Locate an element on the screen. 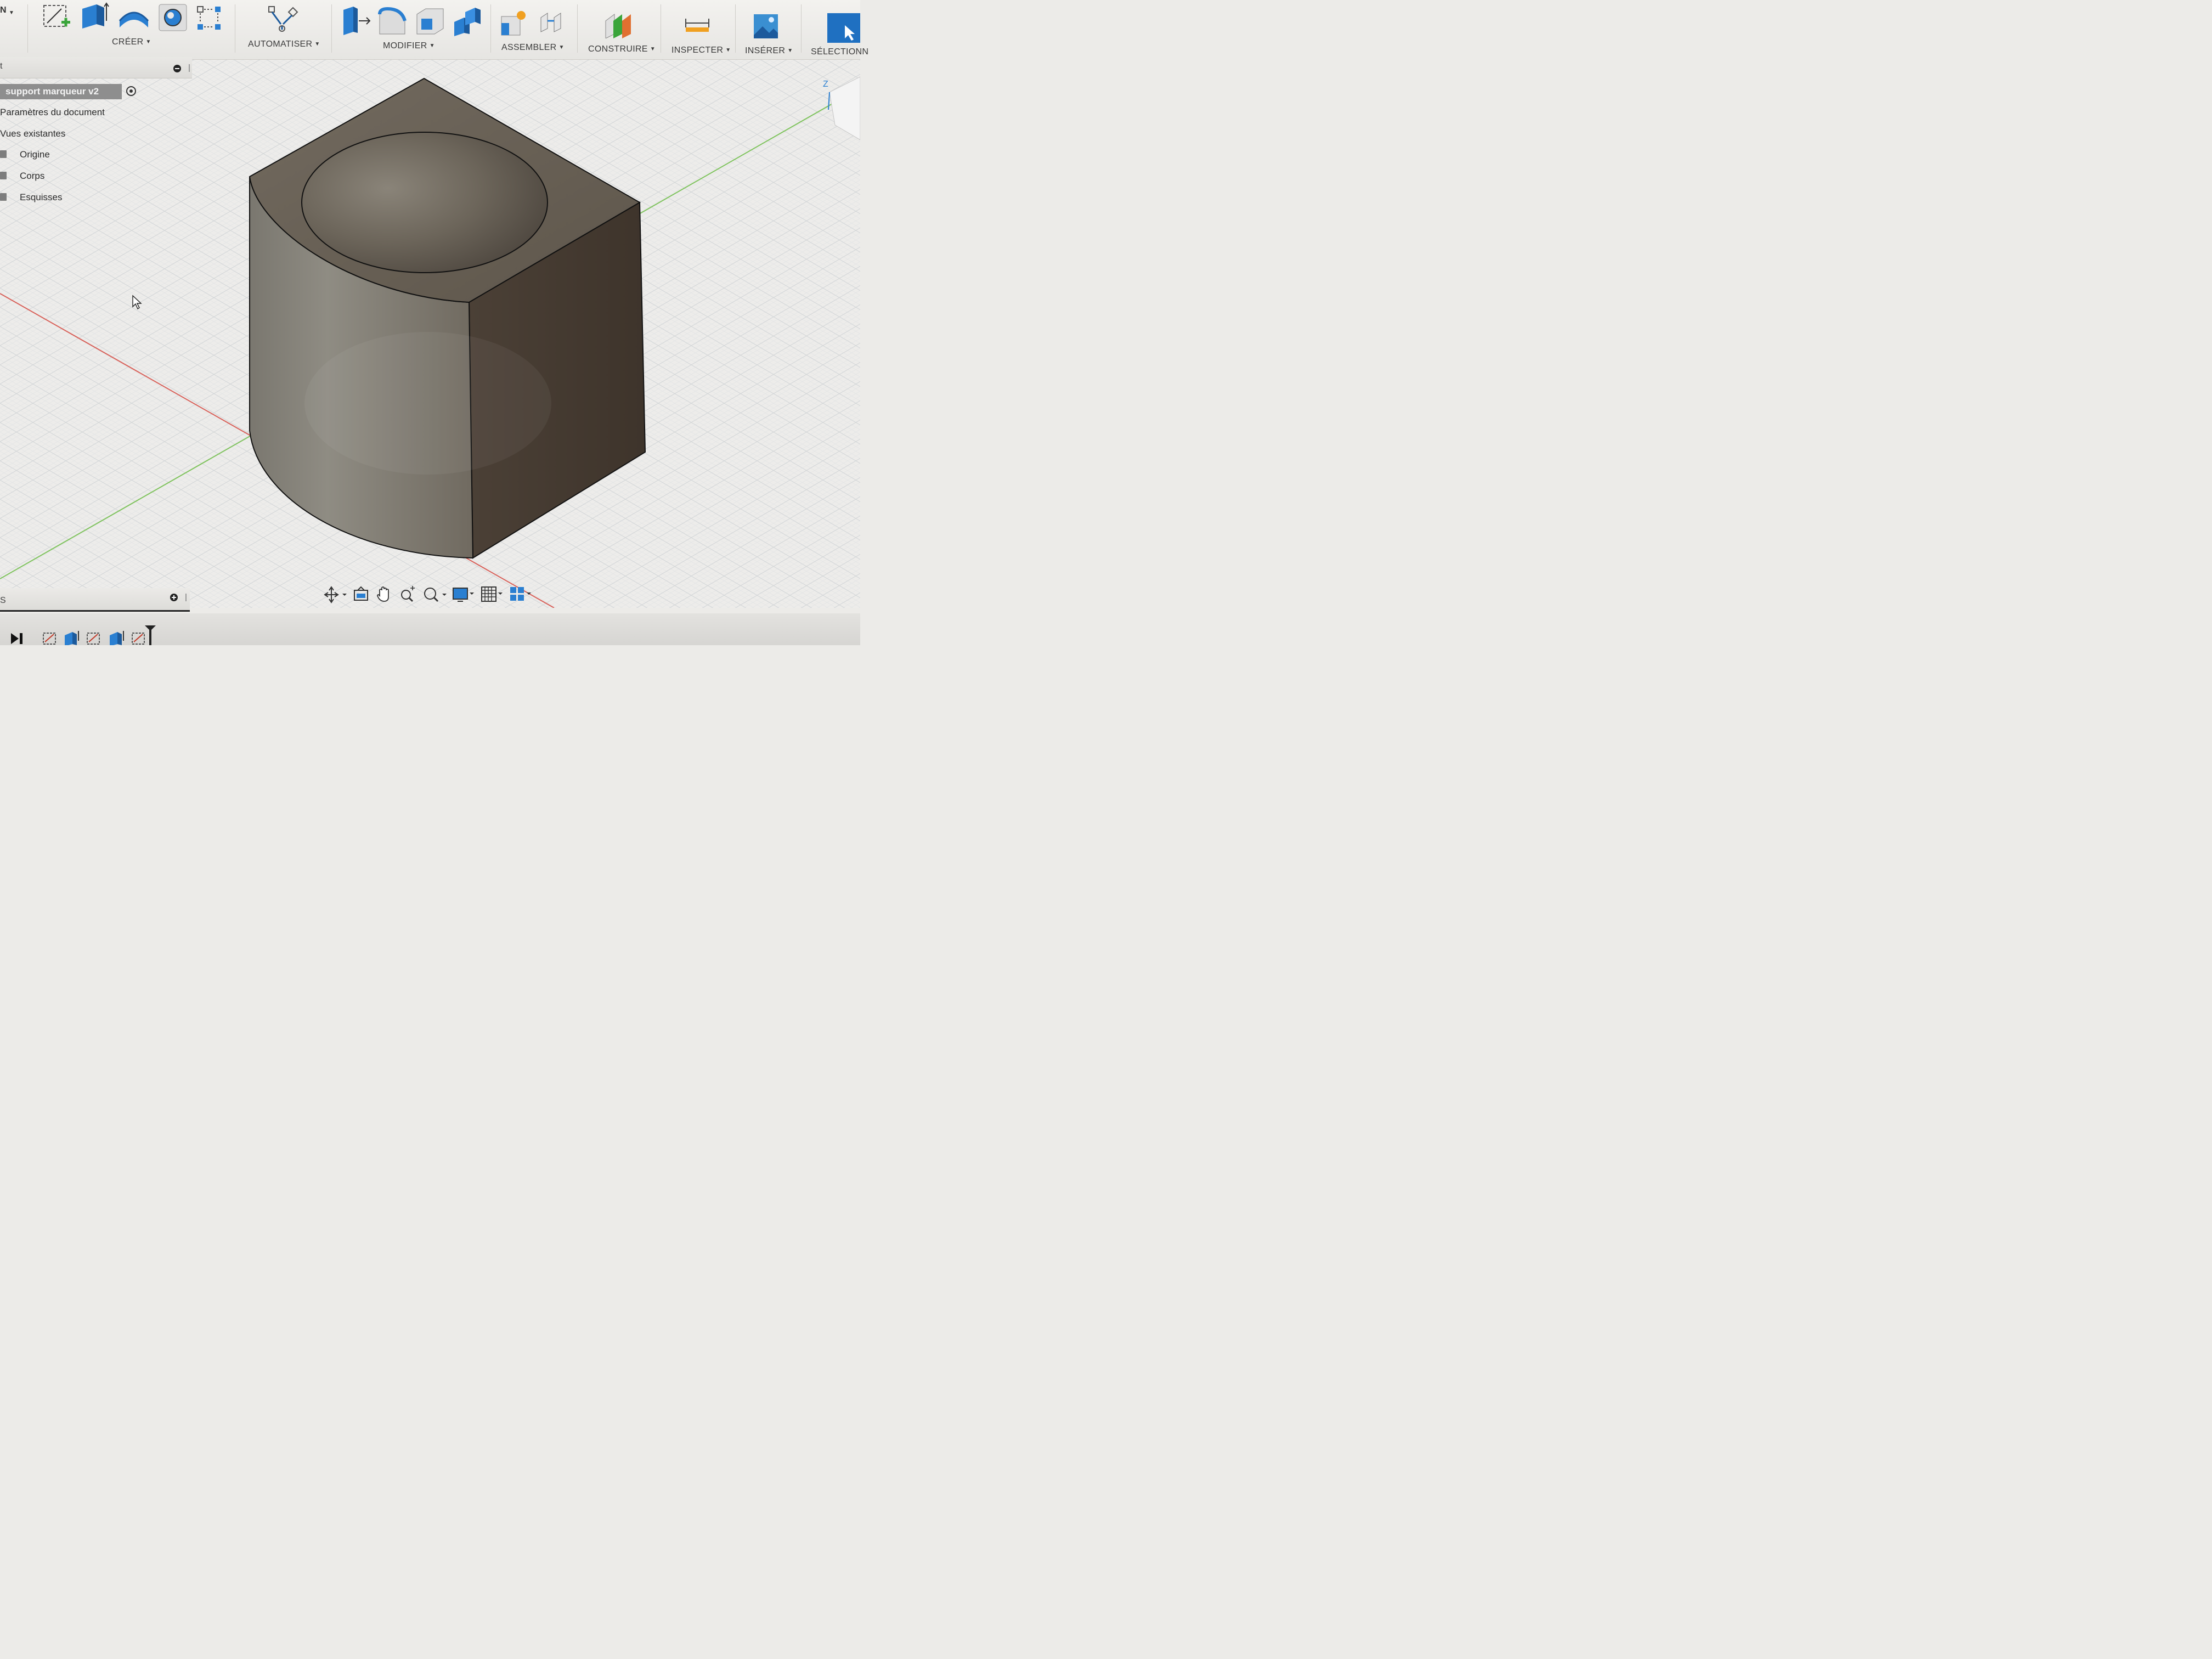  select-menu: SÉLECTIONN is located at coordinates (840, 52).